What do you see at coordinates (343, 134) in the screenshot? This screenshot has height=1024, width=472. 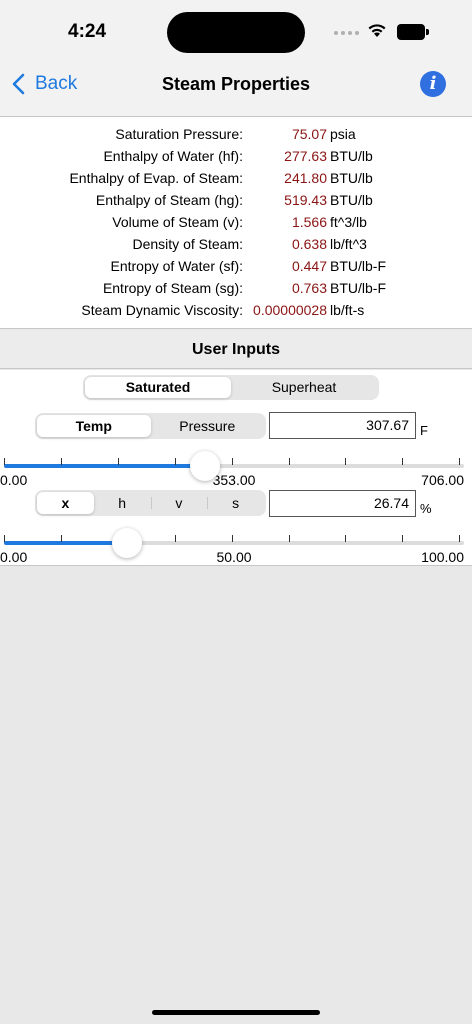 I see `result-unit: psia` at bounding box center [343, 134].